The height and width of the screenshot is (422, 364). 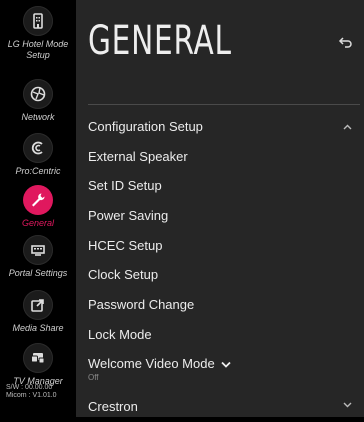 I want to click on menu-item-label: Welcome Video Mode, so click(x=159, y=364).